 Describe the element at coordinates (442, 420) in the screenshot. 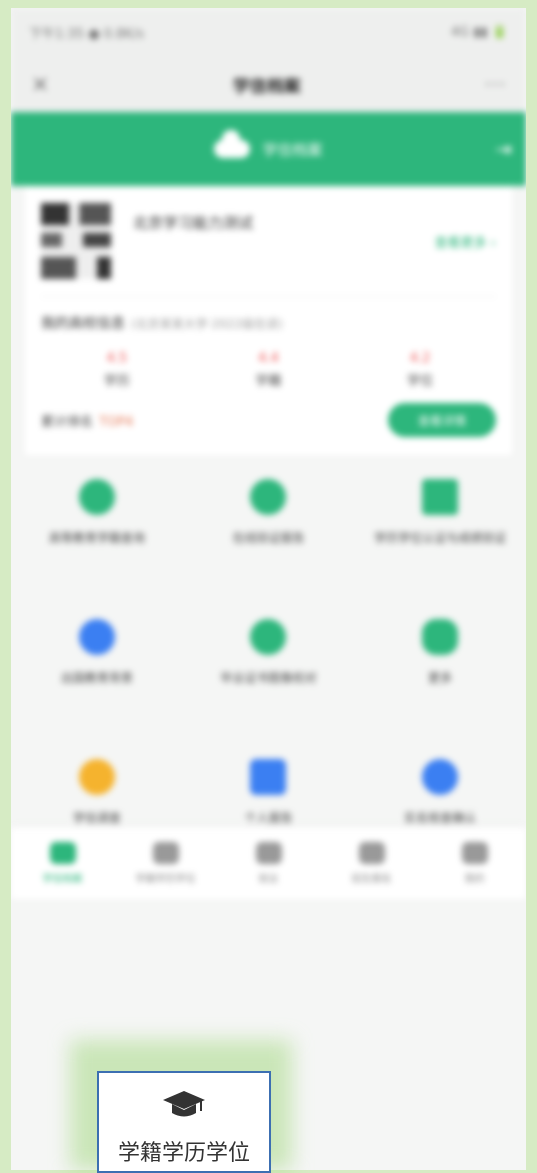

I see `view-detail-button: 查看详情` at that location.